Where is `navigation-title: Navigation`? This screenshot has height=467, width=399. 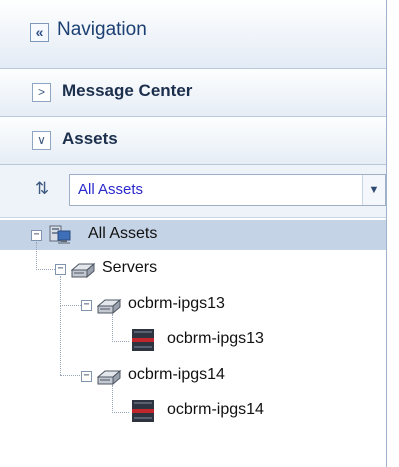
navigation-title: Navigation is located at coordinates (102, 29).